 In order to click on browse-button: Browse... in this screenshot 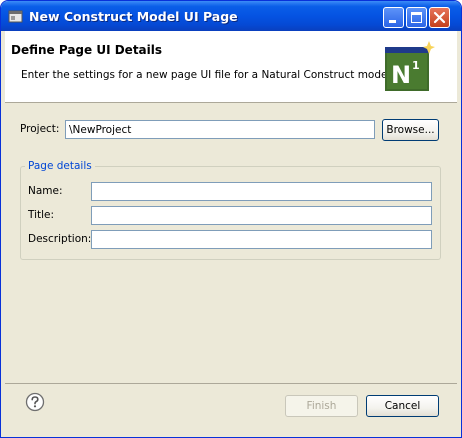, I will do `click(410, 130)`.